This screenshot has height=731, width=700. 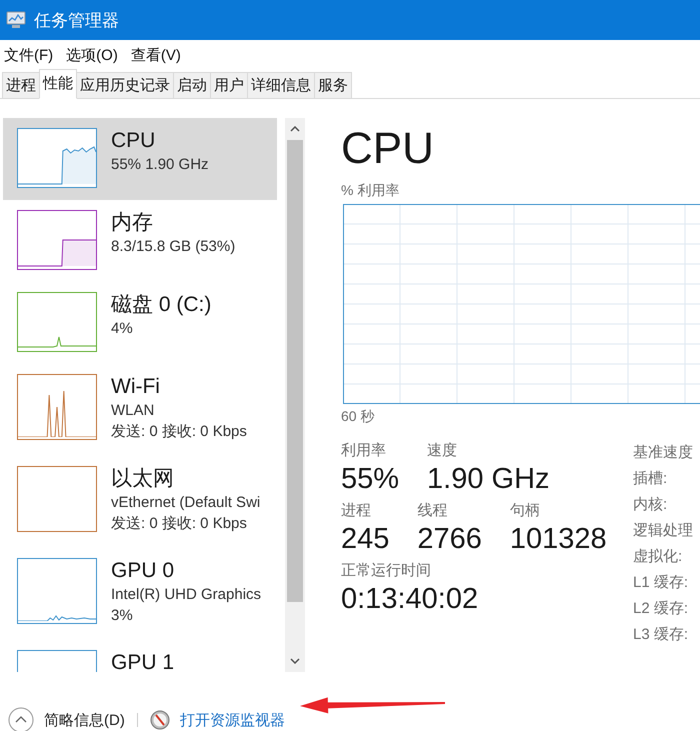 I want to click on spec-label: 内核:, so click(x=650, y=505).